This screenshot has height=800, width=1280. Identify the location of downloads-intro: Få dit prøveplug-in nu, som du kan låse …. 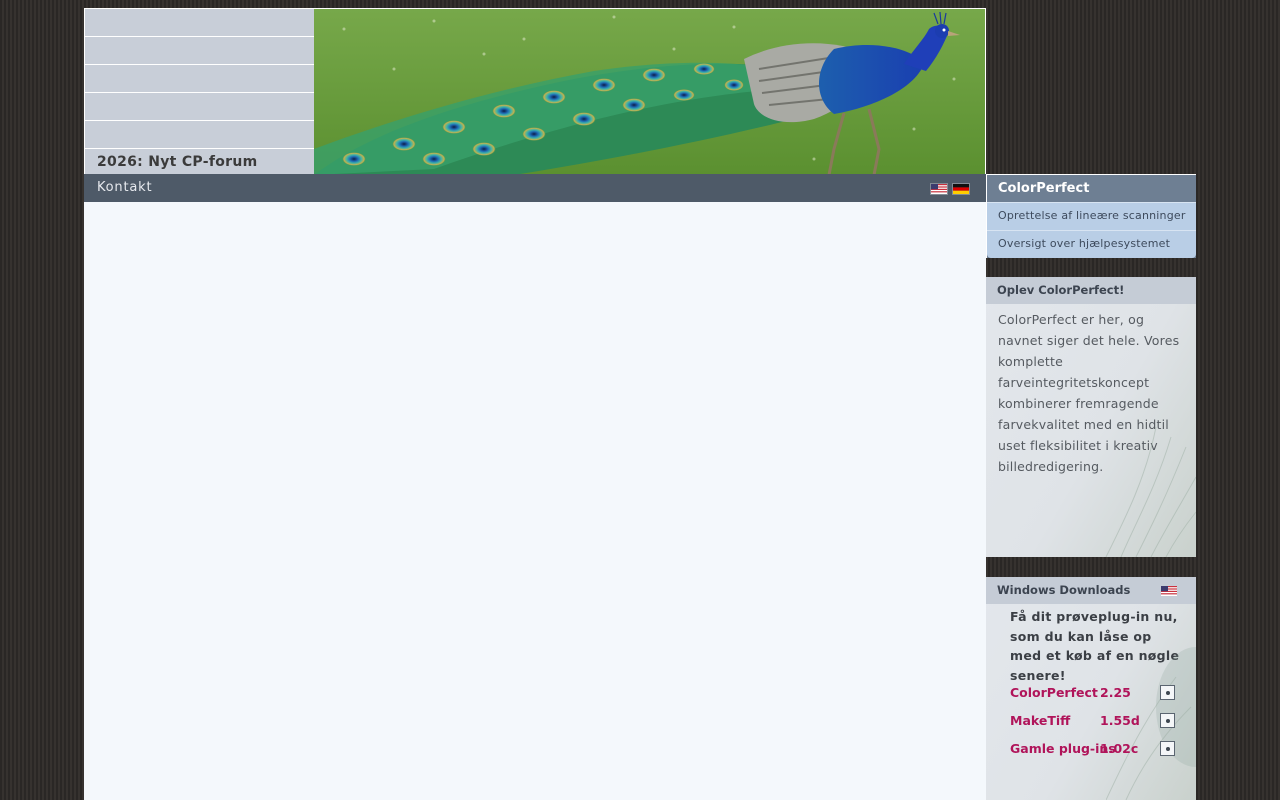
(1095, 646).